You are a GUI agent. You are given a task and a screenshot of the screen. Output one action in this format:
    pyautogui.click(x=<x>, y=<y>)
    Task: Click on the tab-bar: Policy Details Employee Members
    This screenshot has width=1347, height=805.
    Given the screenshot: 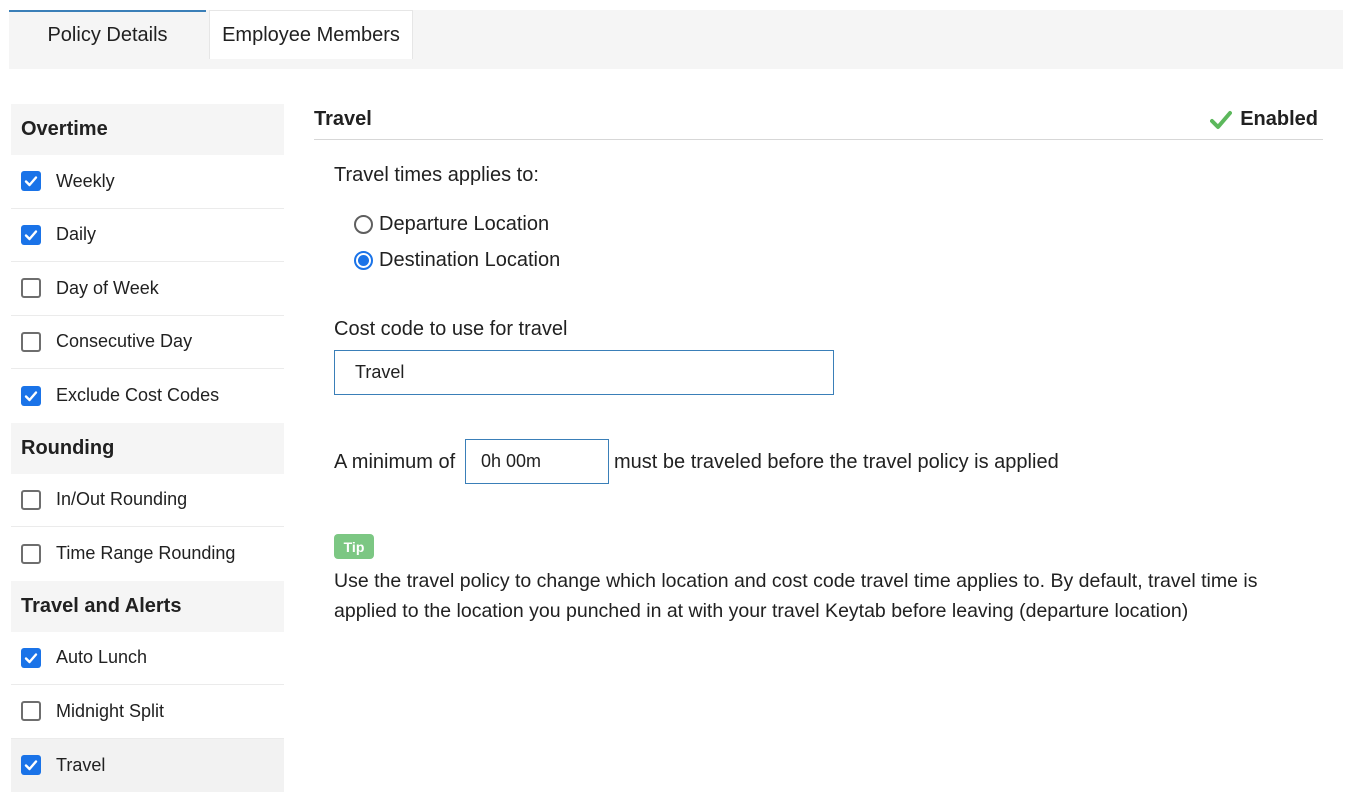 What is the action you would take?
    pyautogui.click(x=676, y=39)
    